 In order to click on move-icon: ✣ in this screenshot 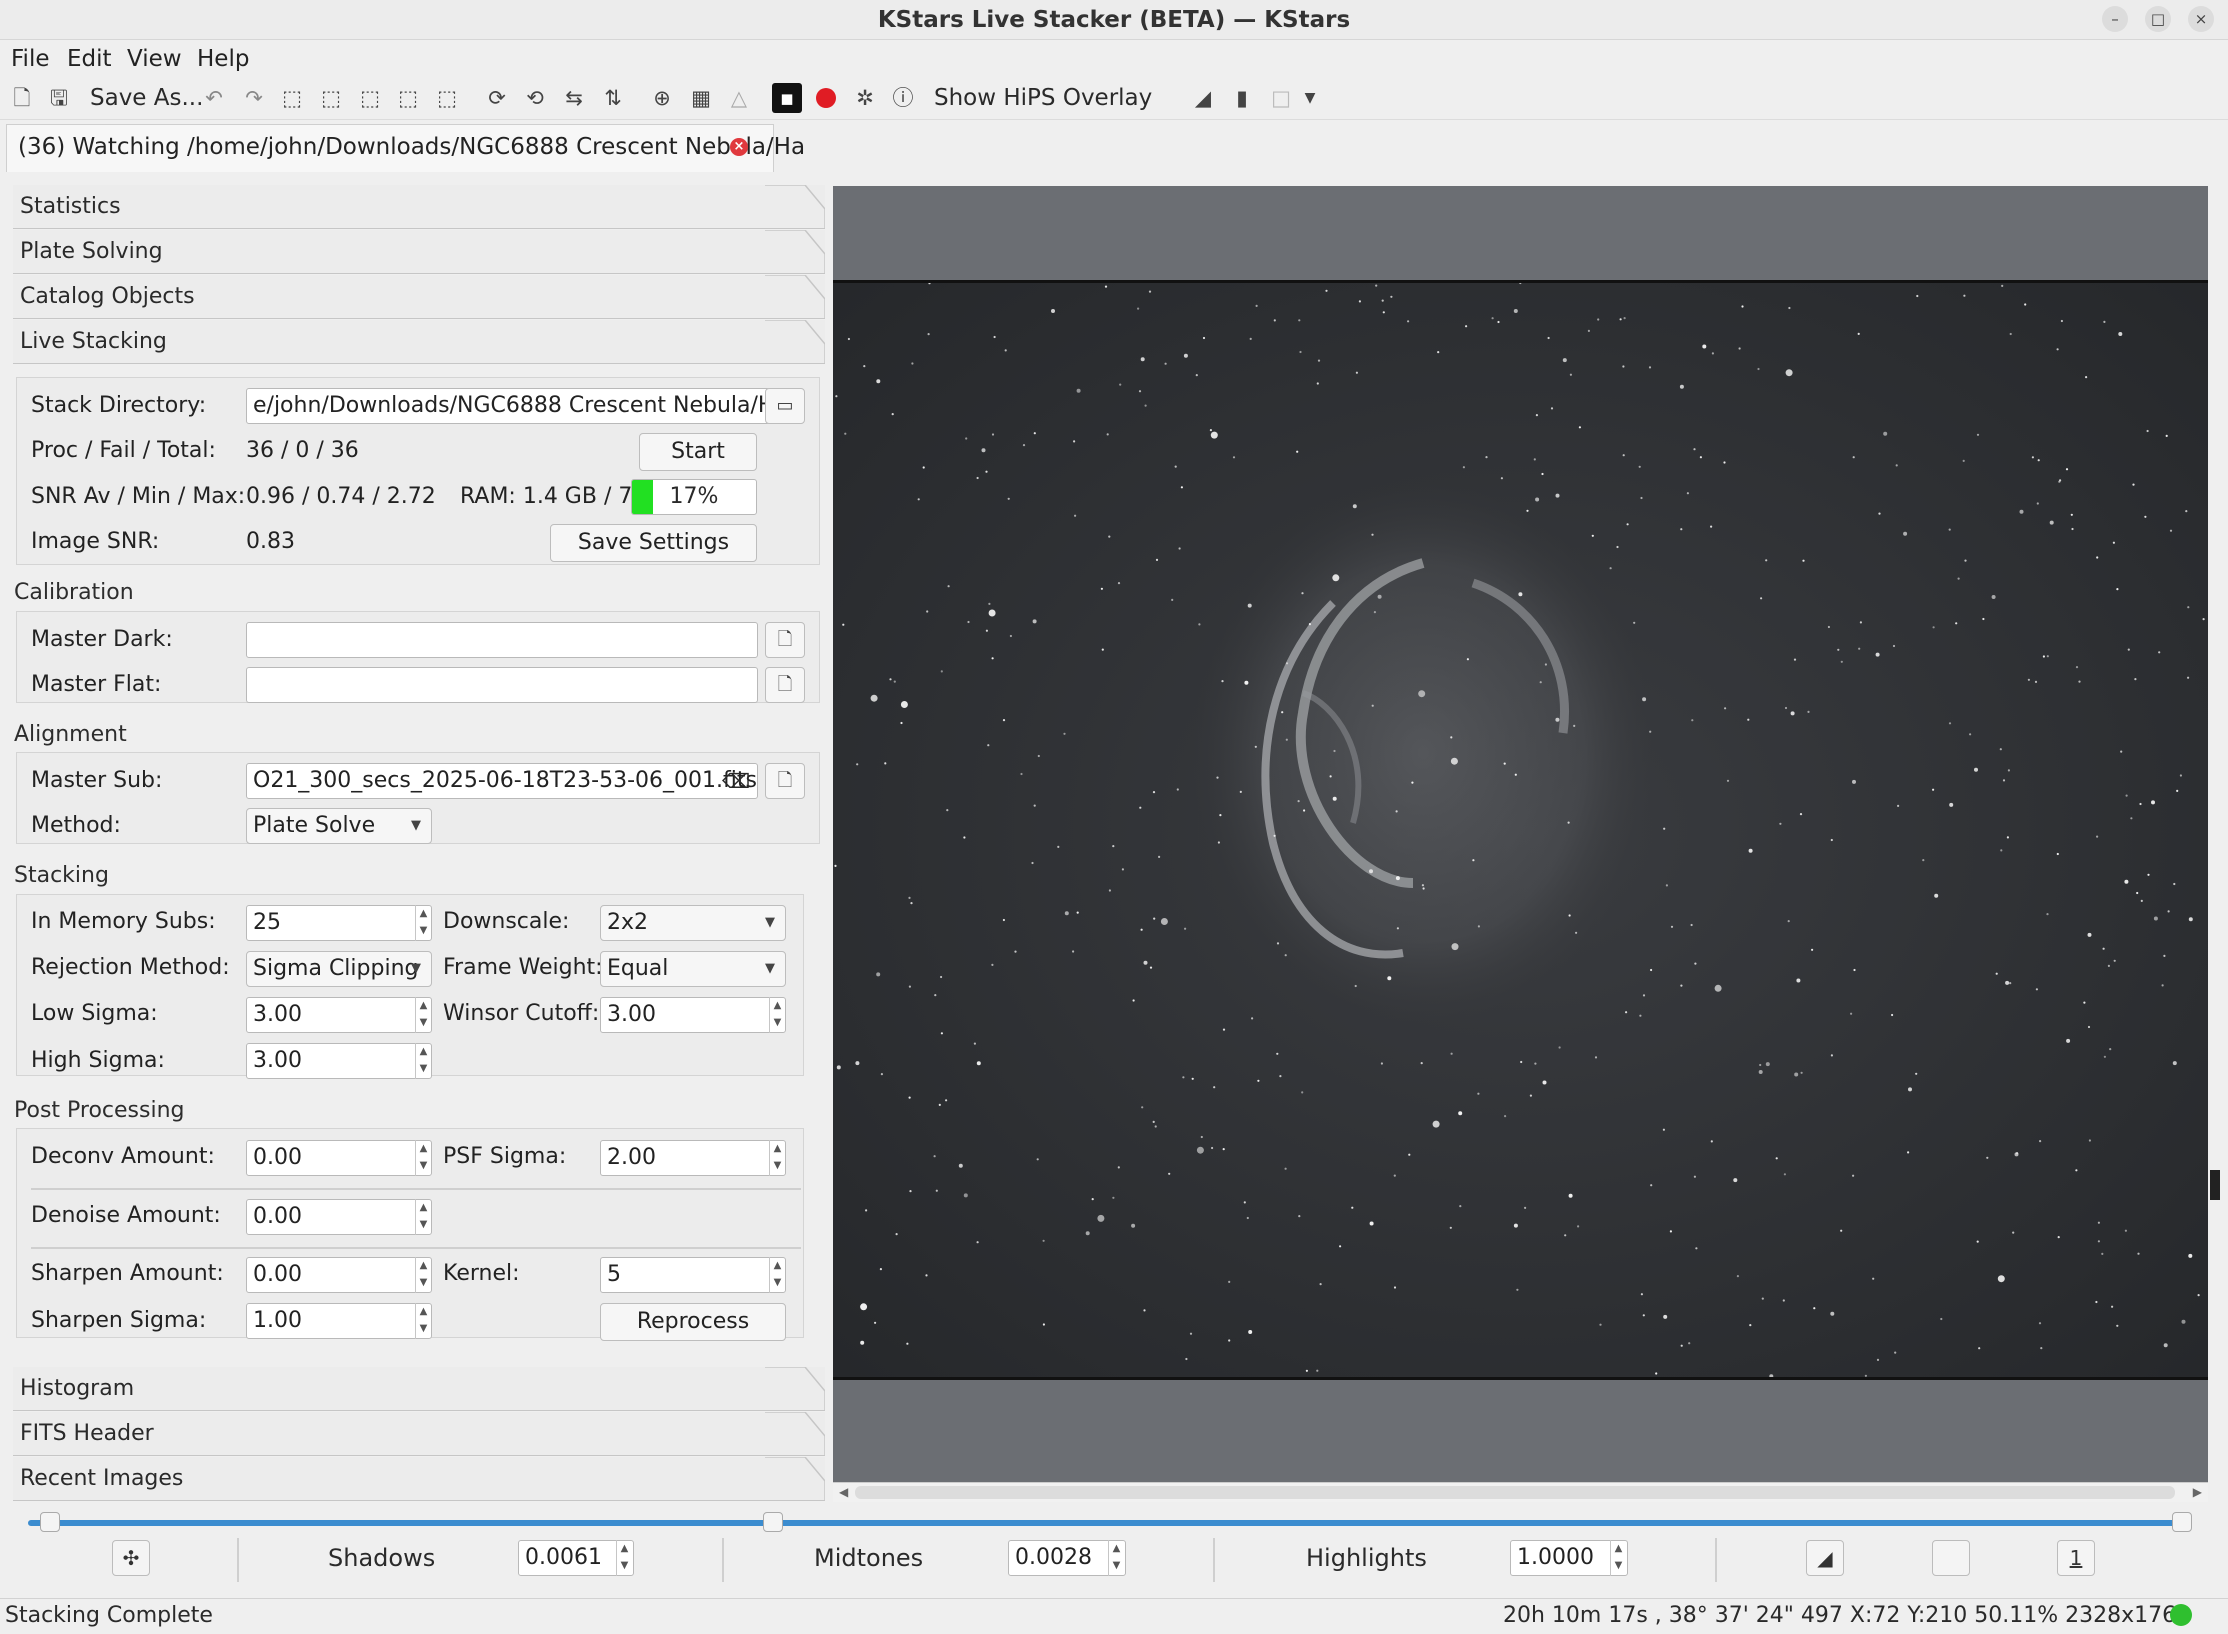, I will do `click(131, 1558)`.